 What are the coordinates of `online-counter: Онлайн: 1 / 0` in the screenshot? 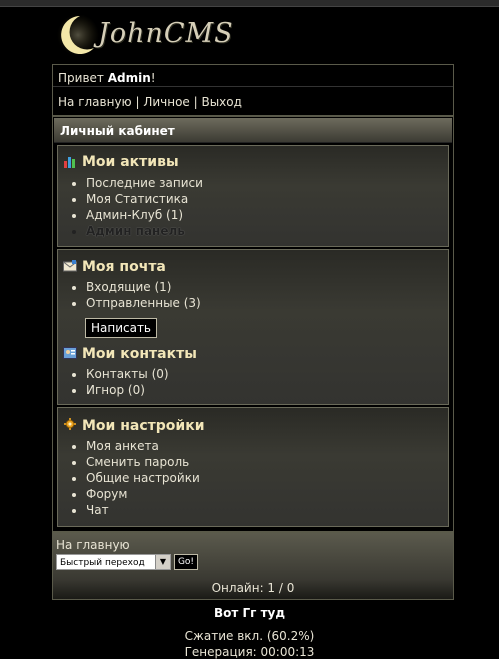 It's located at (253, 588).